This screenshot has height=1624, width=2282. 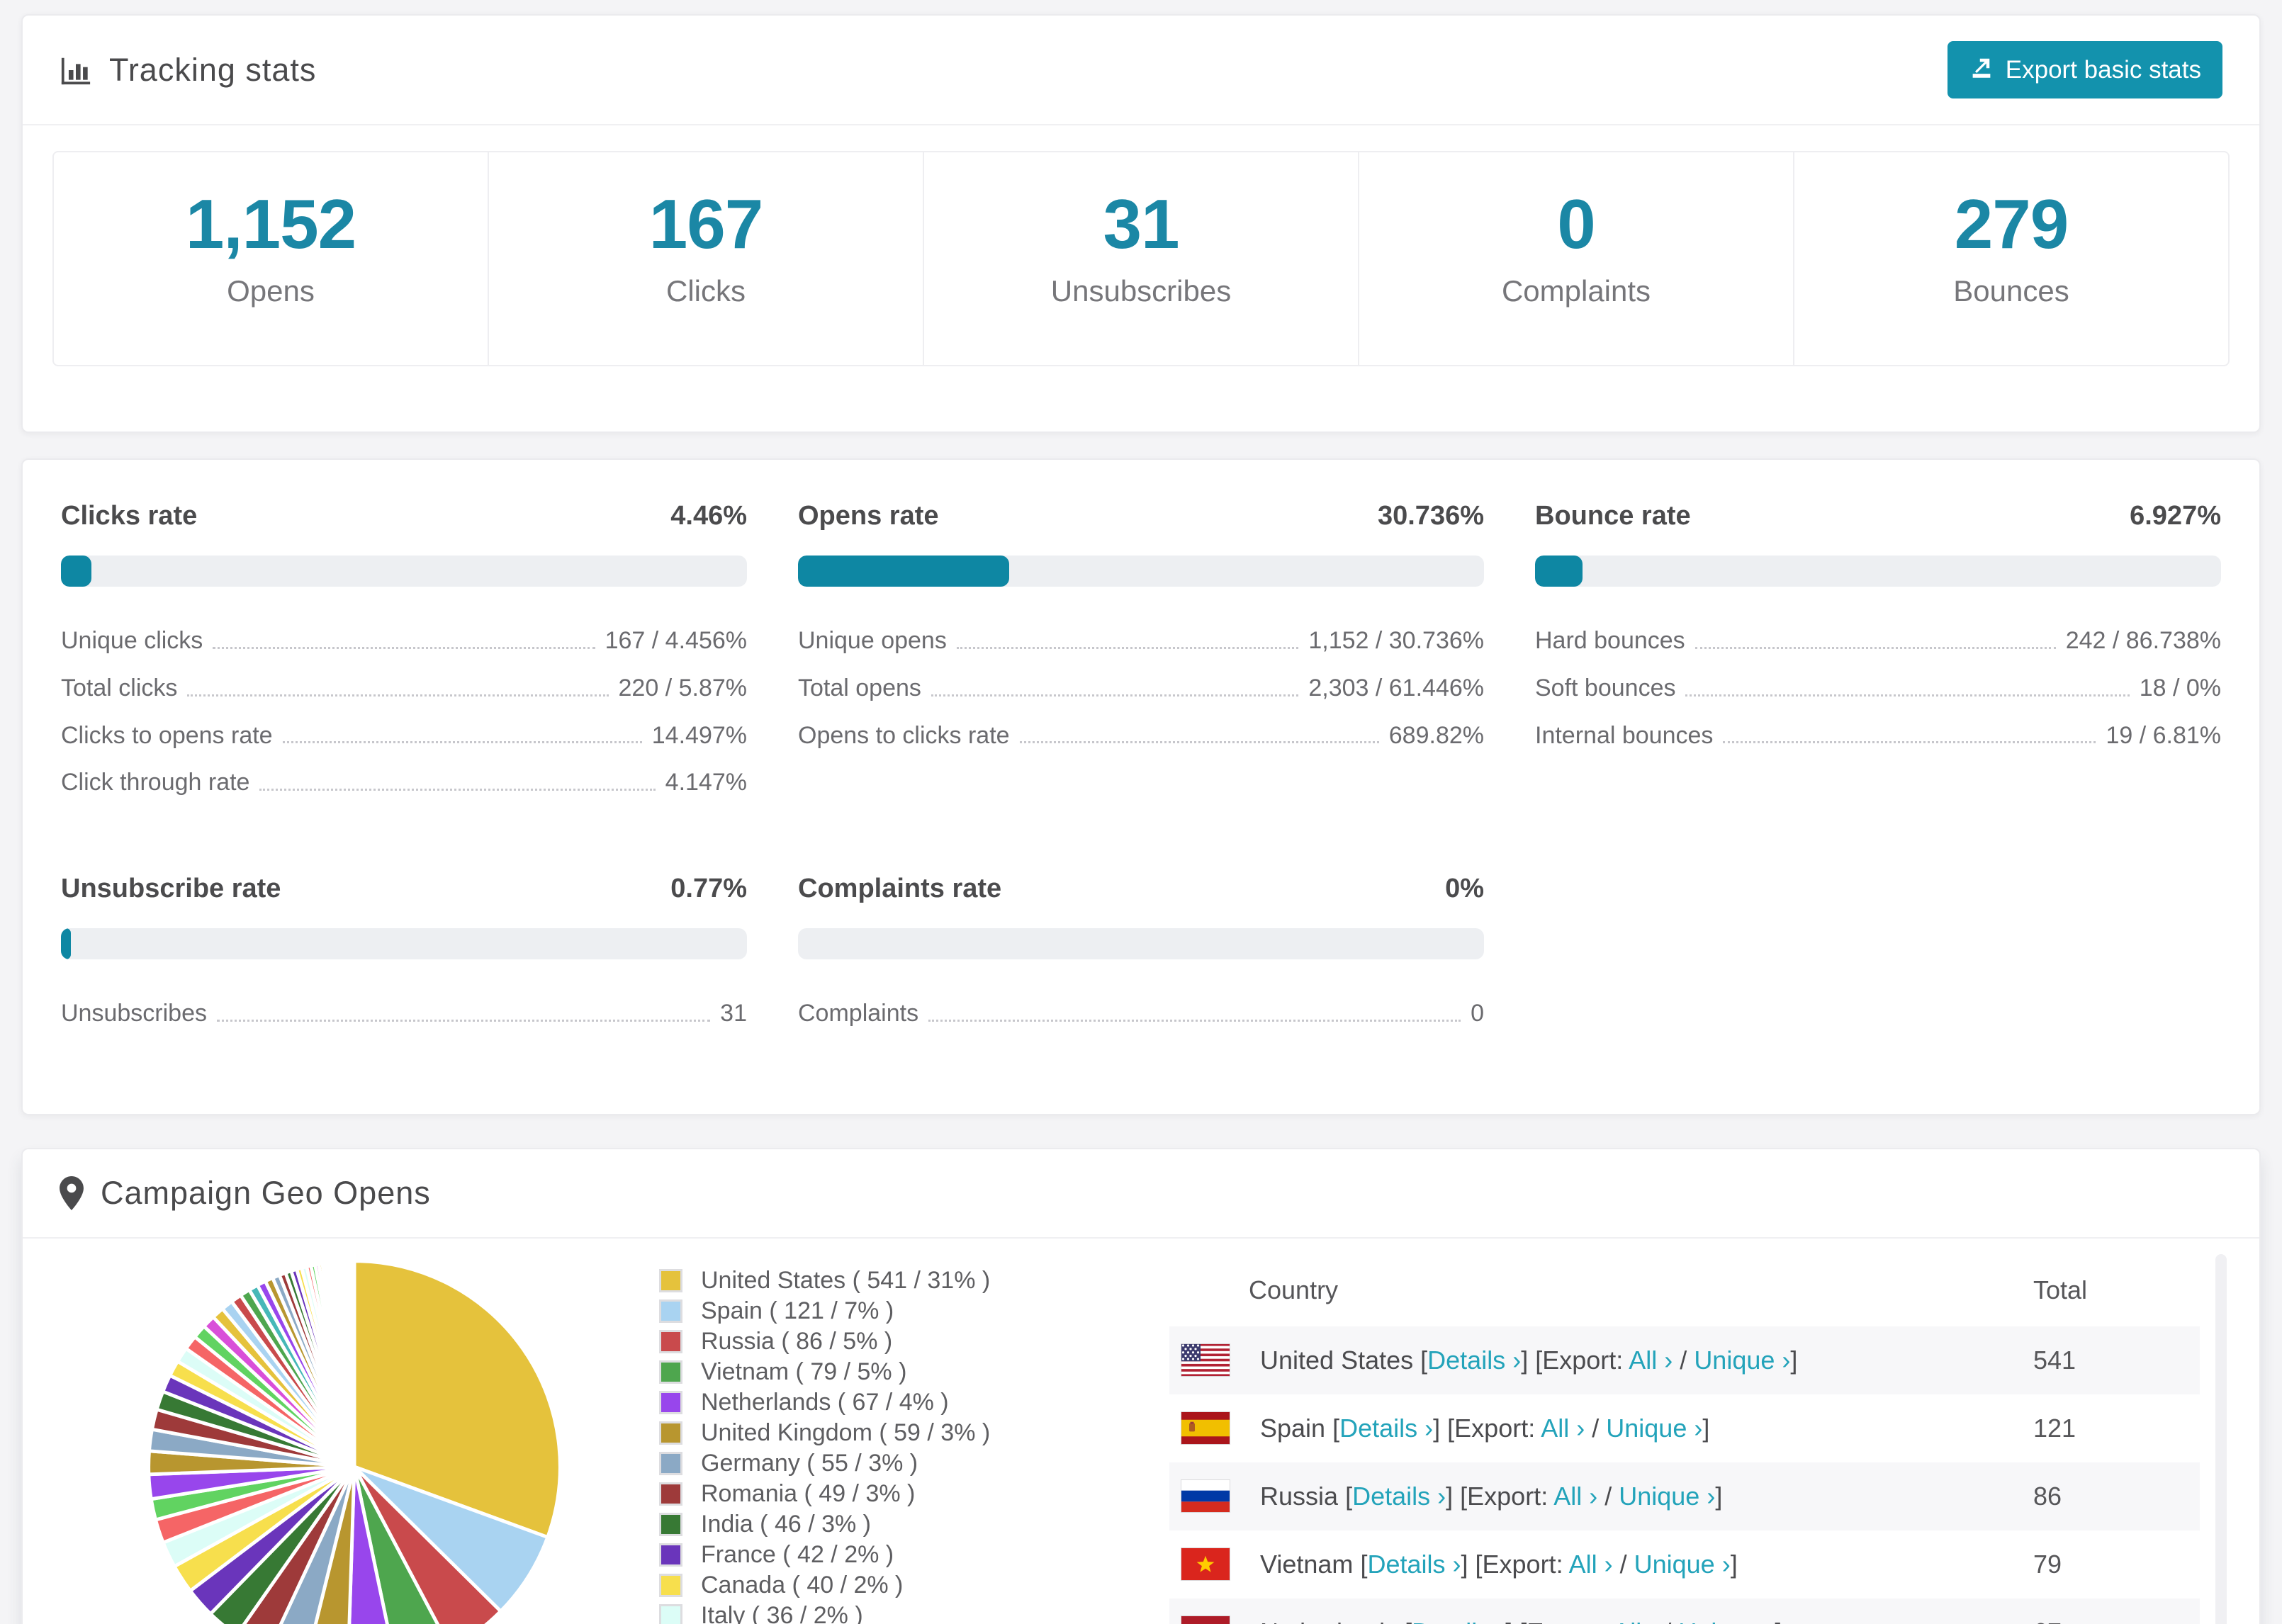 What do you see at coordinates (2084, 69) in the screenshot?
I see `export-basic-stats-button: Export basic stats` at bounding box center [2084, 69].